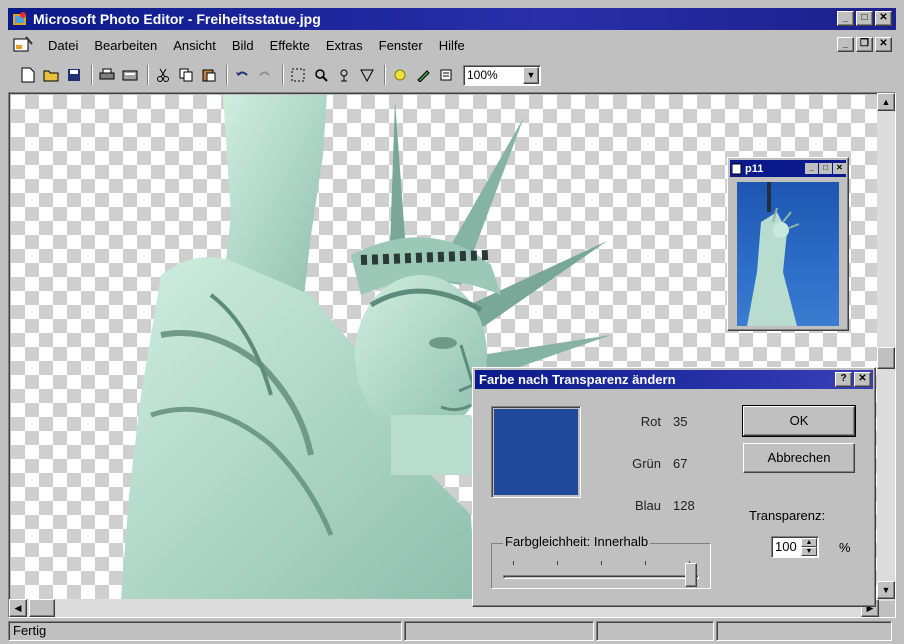 The width and height of the screenshot is (904, 644). What do you see at coordinates (839, 168) in the screenshot?
I see `thumb-close-button: ✕` at bounding box center [839, 168].